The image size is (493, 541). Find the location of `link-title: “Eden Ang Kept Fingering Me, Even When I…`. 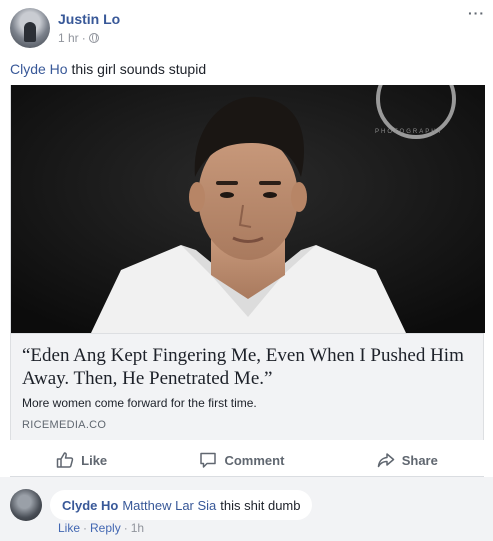

link-title: “Eden Ang Kept Fingering Me, Even When I… is located at coordinates (244, 367).